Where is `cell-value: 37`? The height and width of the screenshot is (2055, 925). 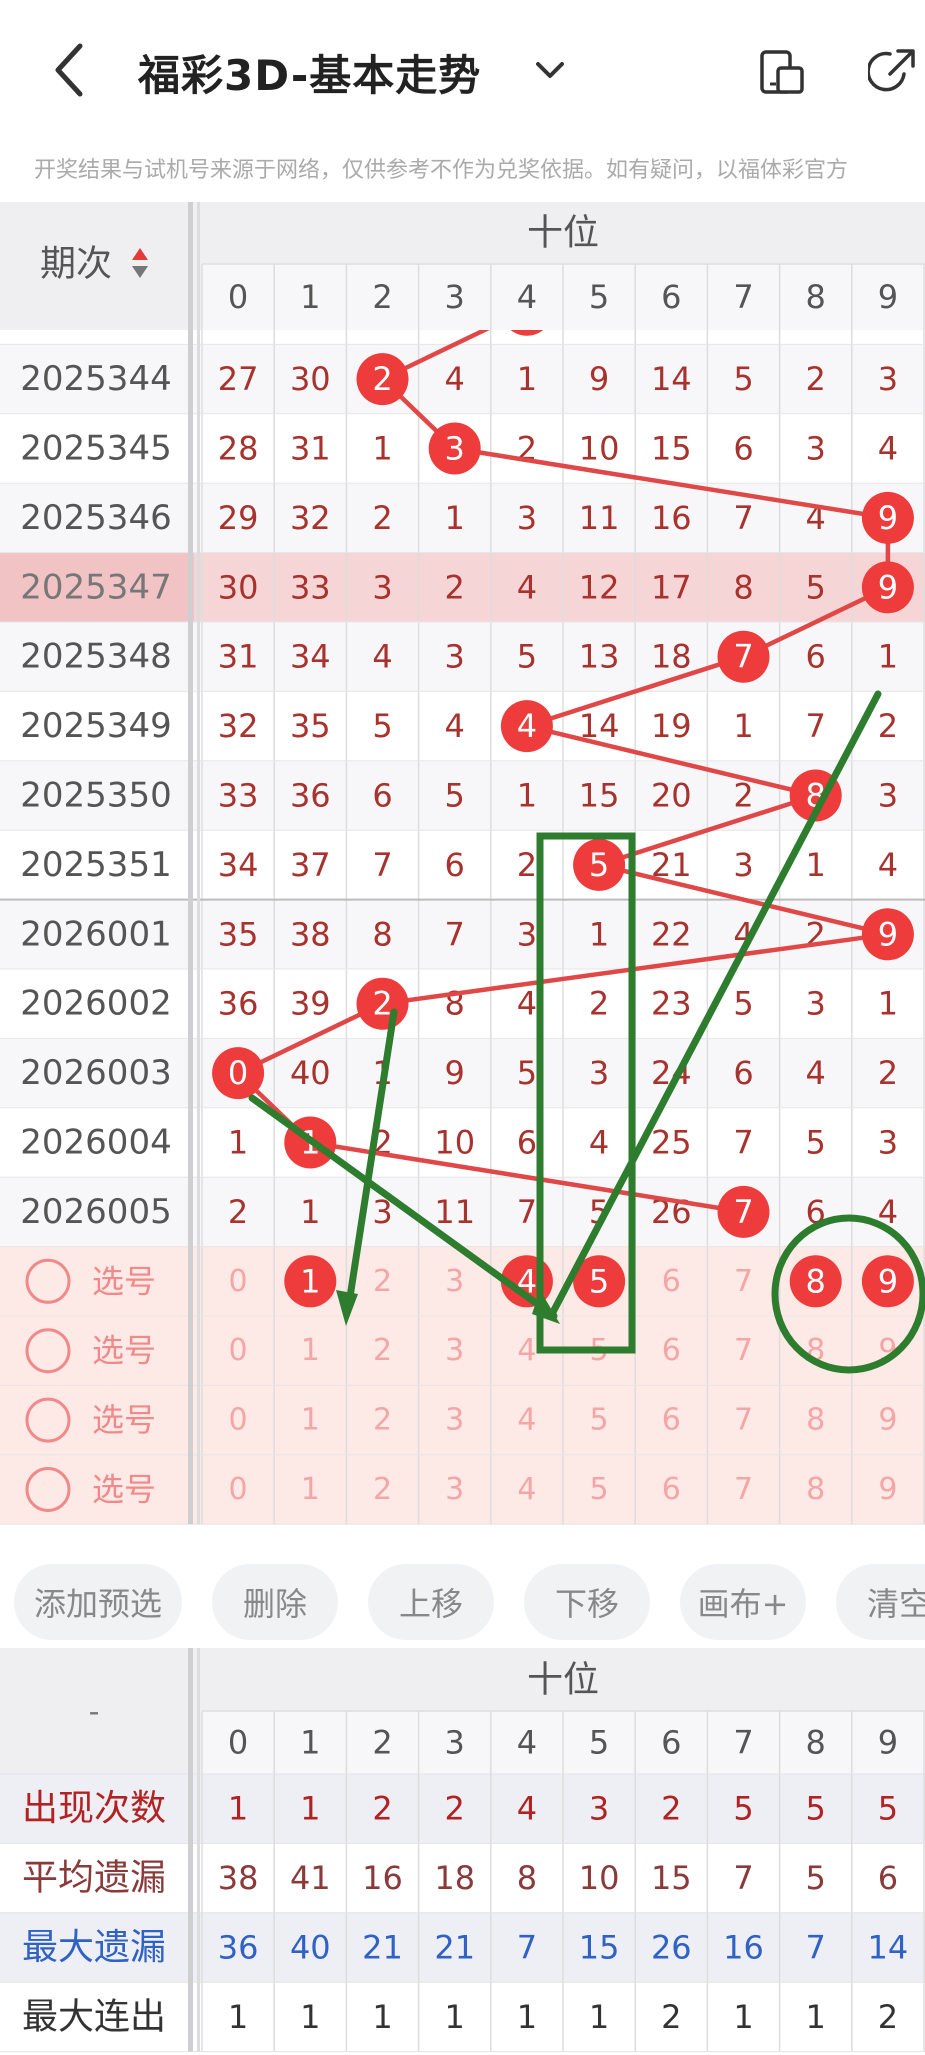
cell-value: 37 is located at coordinates (310, 865).